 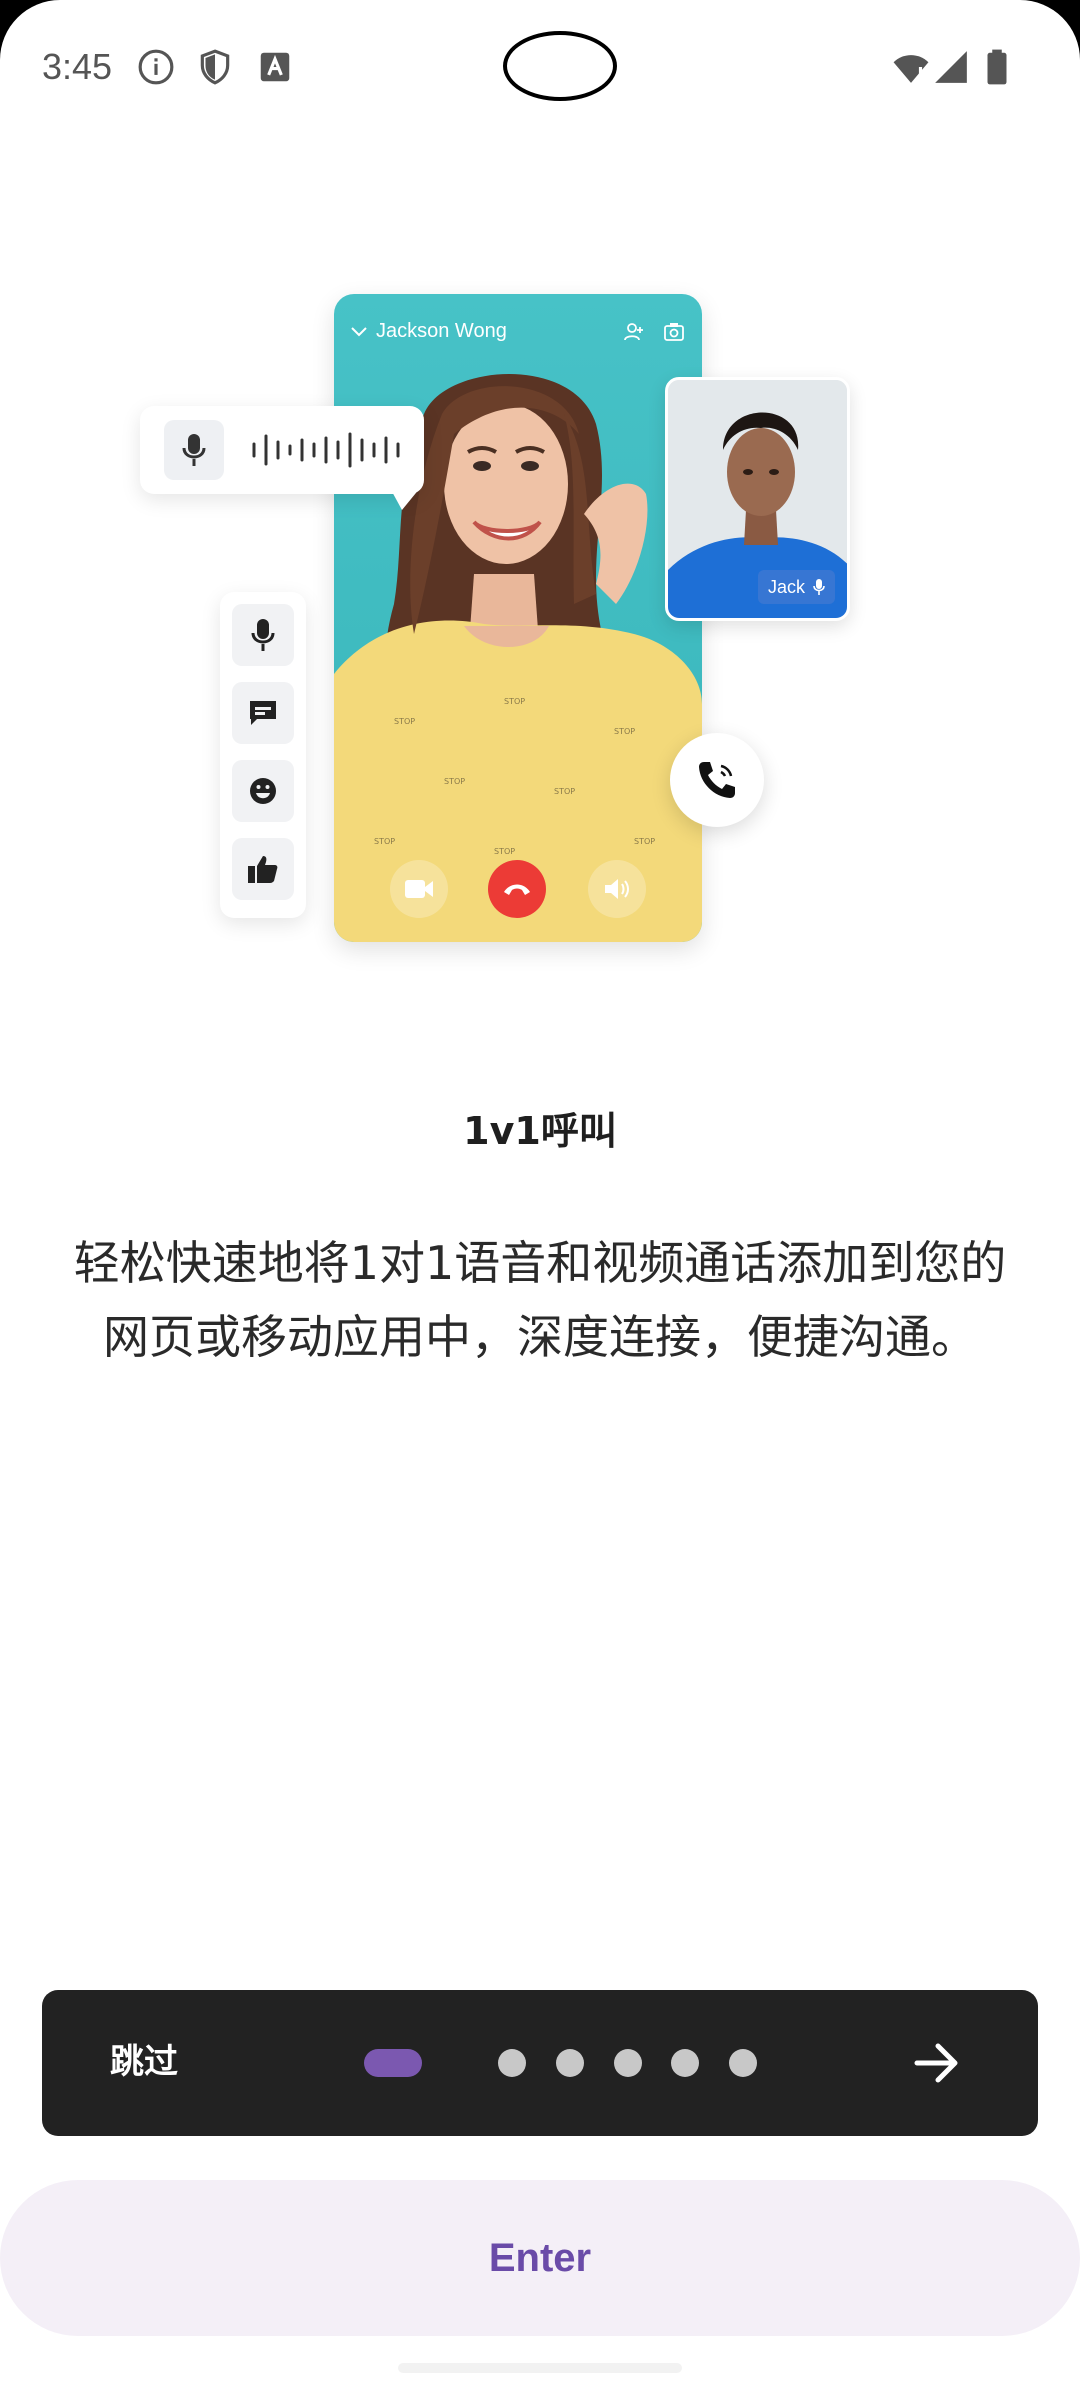 I want to click on wifi-icon, so click(x=911, y=69).